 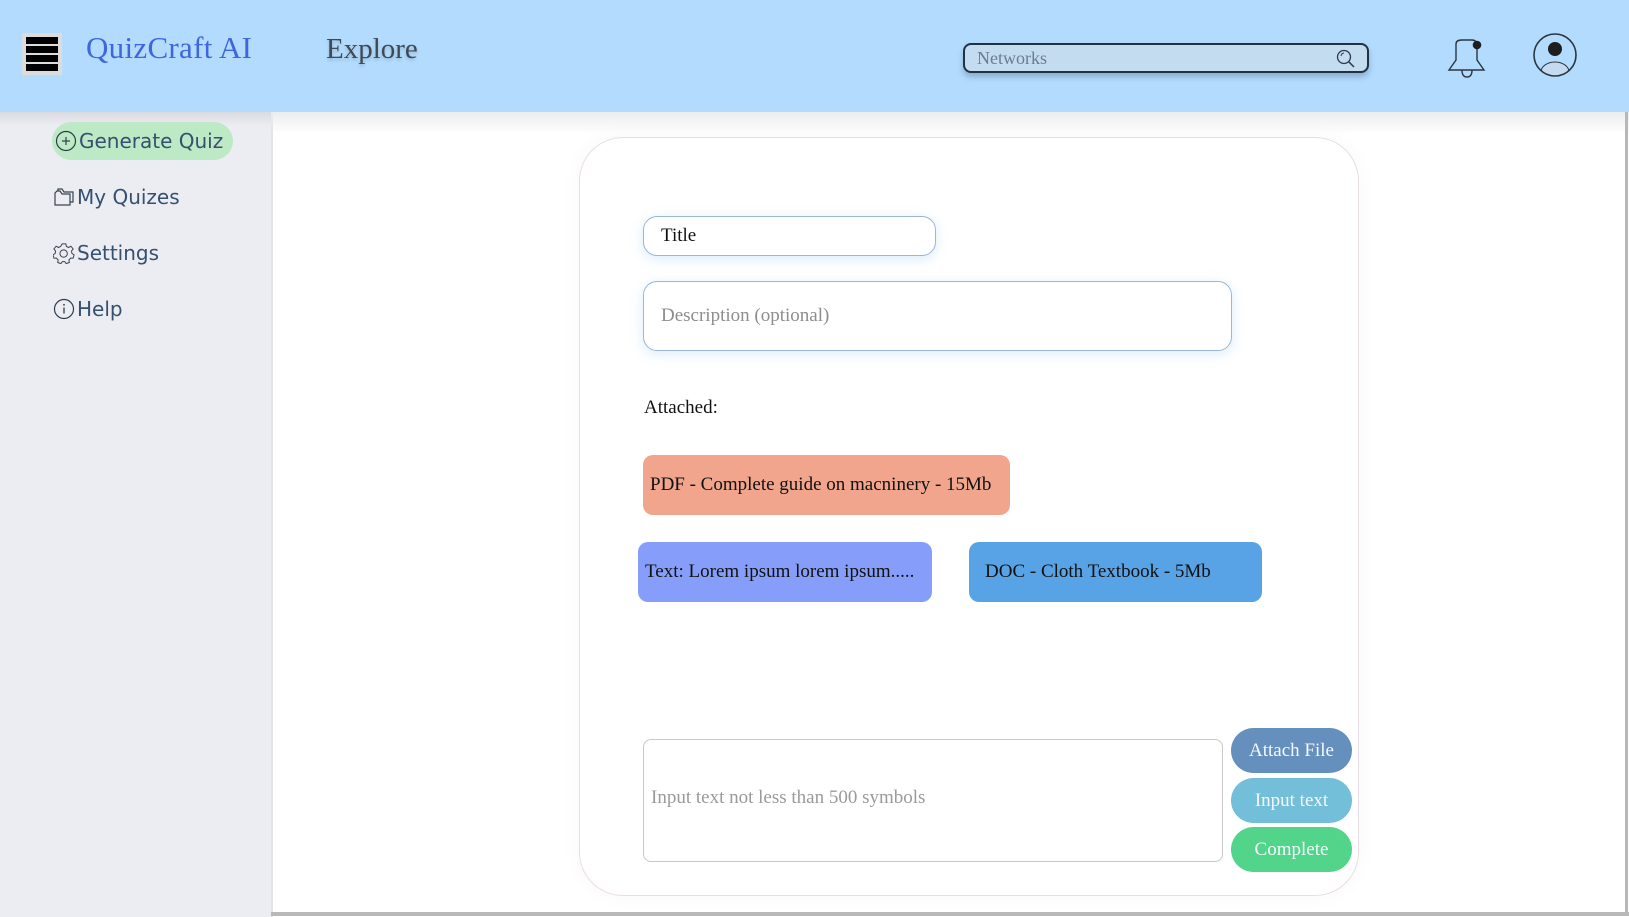 I want to click on search-bar, so click(x=1166, y=58).